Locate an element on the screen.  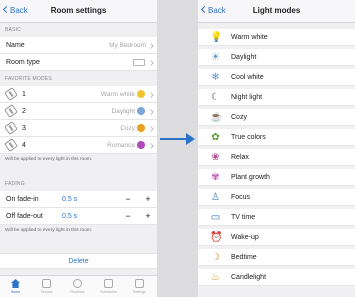
room-type-row: Room type is located at coordinates (78, 62).